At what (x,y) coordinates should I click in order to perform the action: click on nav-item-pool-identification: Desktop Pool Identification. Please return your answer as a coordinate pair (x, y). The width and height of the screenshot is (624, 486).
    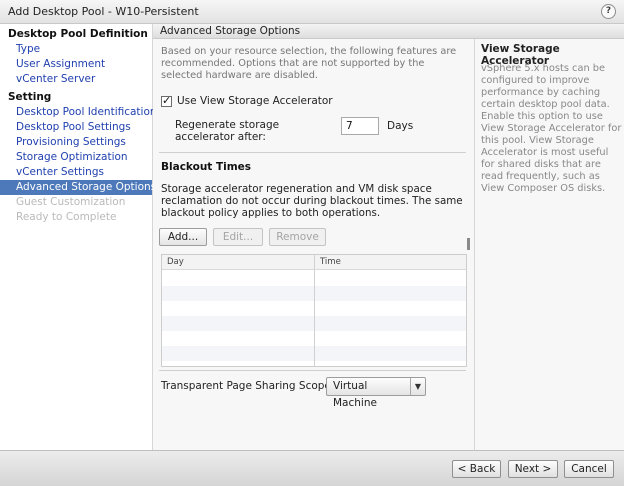
    Looking at the image, I should click on (78, 112).